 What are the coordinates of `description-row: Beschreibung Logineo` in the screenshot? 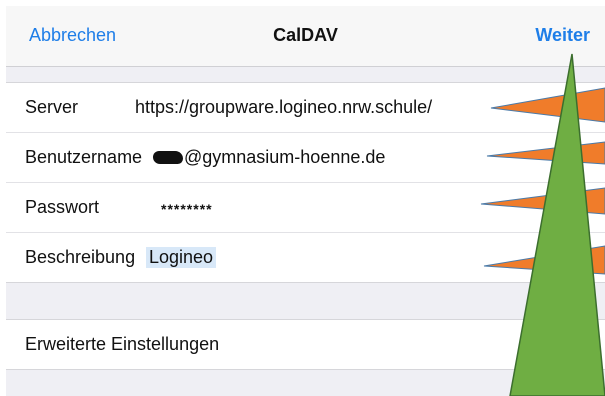 It's located at (305, 257).